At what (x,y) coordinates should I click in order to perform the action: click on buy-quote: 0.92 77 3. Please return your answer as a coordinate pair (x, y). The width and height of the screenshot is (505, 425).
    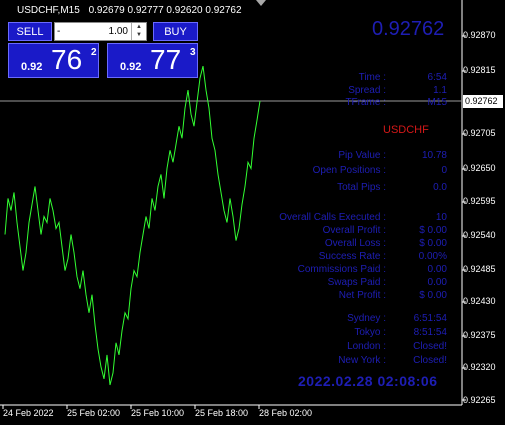
    Looking at the image, I should click on (152, 60).